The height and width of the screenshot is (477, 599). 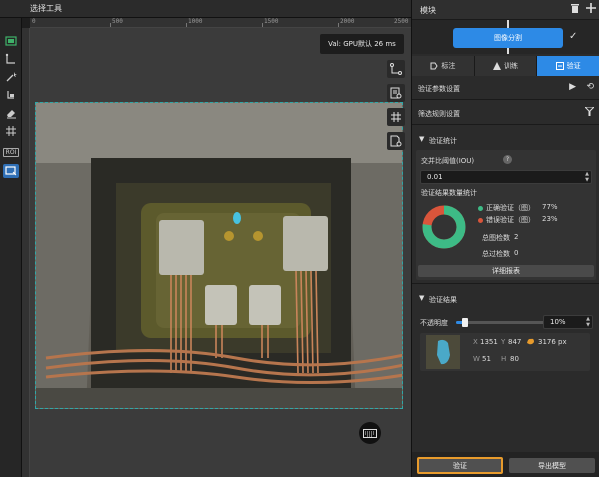 What do you see at coordinates (271, 21) in the screenshot?
I see `ruler-tick-label: 1500` at bounding box center [271, 21].